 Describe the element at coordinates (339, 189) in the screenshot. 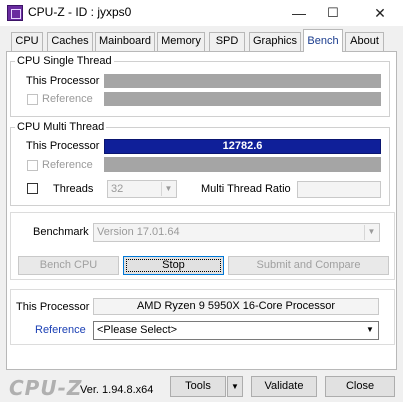

I see `multi-thread-ratio-field` at that location.